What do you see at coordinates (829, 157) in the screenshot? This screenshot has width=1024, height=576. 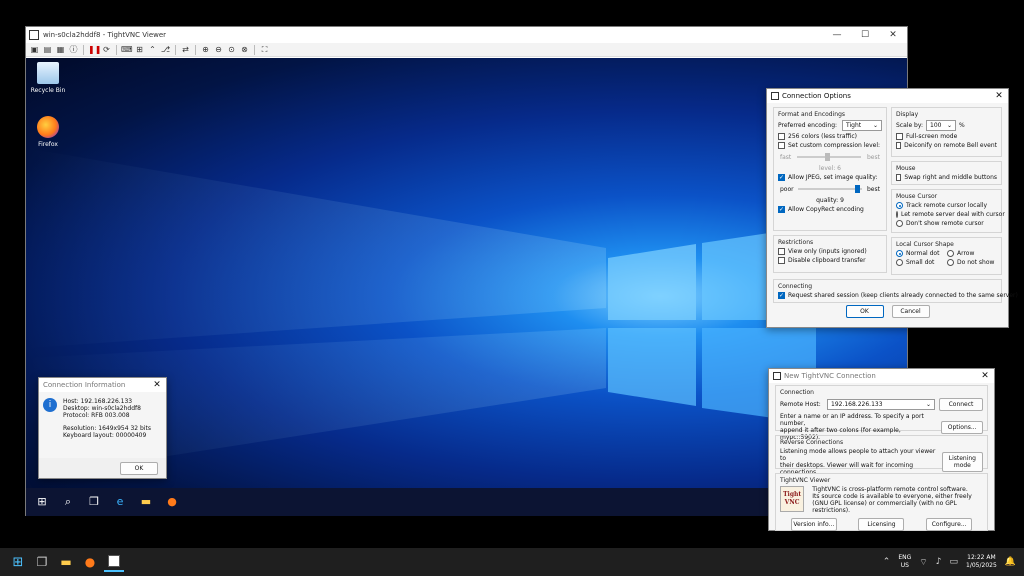 I see `compression-slider` at bounding box center [829, 157].